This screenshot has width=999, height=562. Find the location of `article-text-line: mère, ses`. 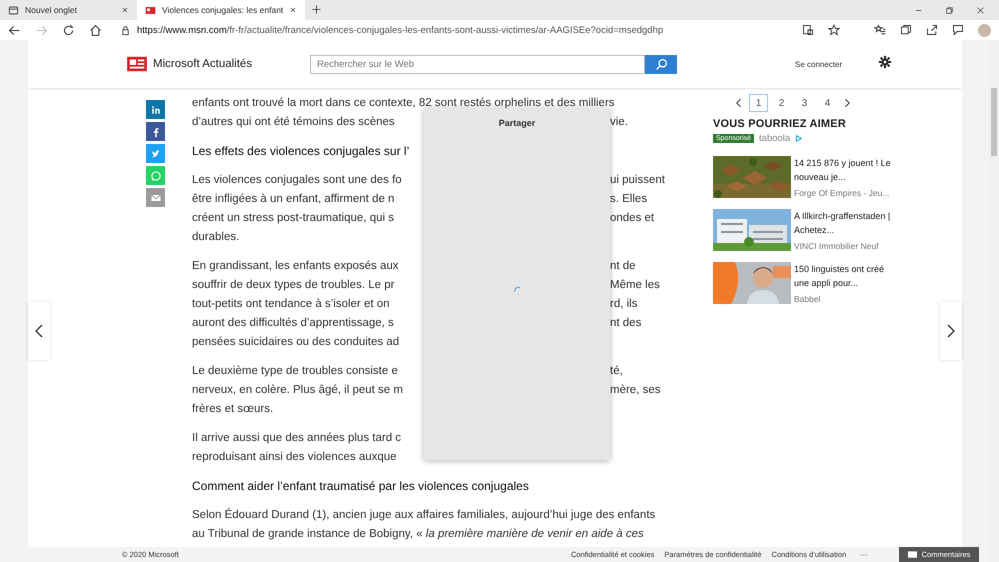

article-text-line: mère, ses is located at coordinates (636, 390).